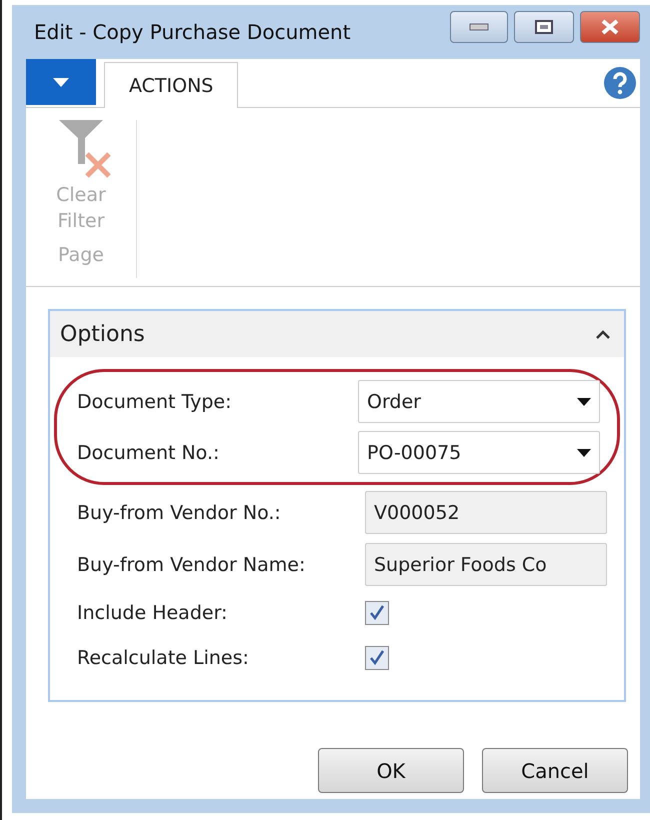  I want to click on dialog-button: Cancel, so click(555, 770).